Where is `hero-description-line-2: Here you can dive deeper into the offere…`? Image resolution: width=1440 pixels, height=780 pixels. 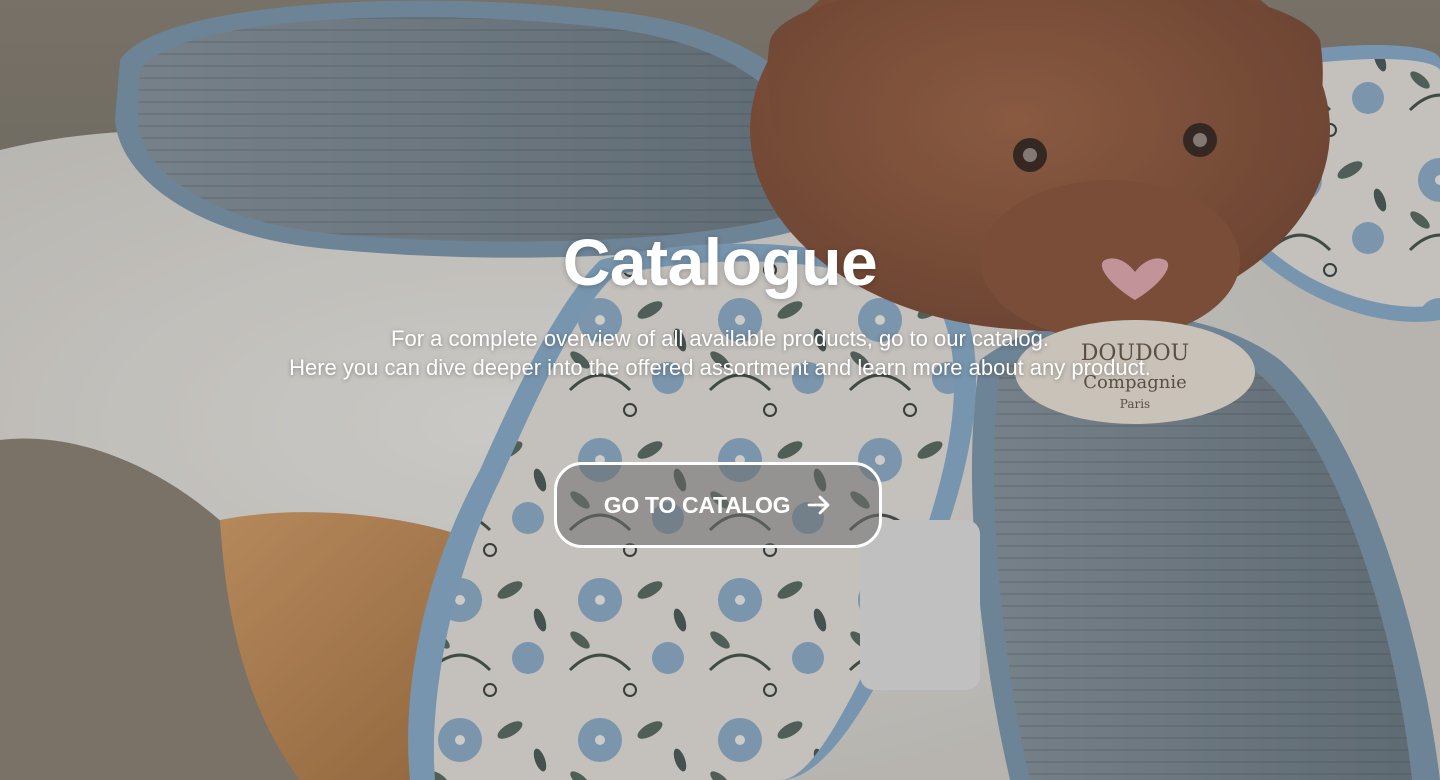
hero-description-line-2: Here you can dive deeper into the offere… is located at coordinates (720, 367).